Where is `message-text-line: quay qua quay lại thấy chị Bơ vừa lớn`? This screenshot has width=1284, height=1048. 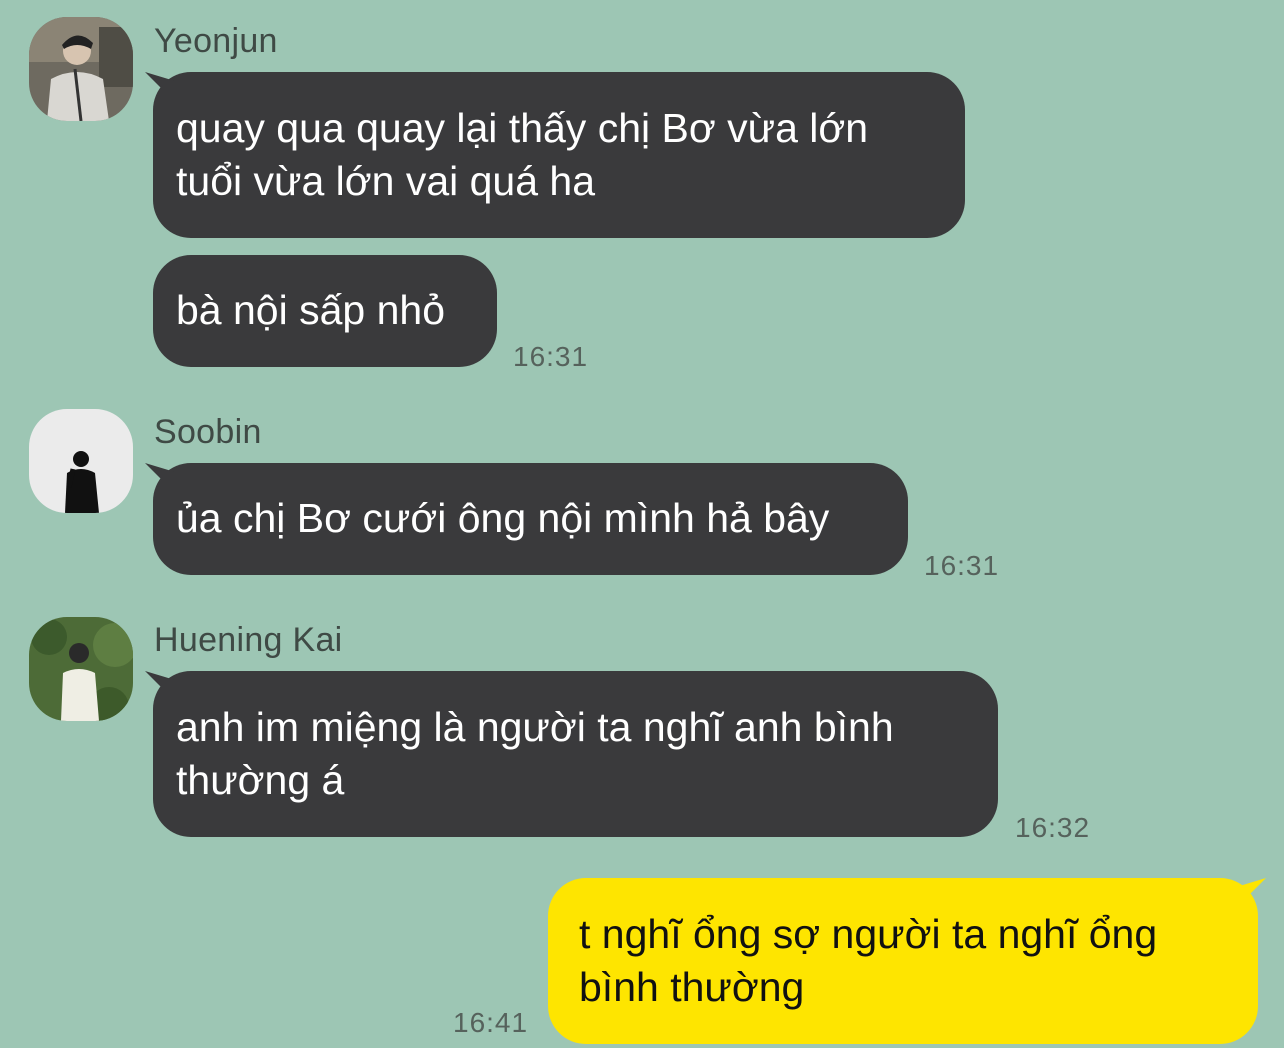
message-text-line: quay qua quay lại thấy chị Bơ vừa lớn is located at coordinates (522, 128).